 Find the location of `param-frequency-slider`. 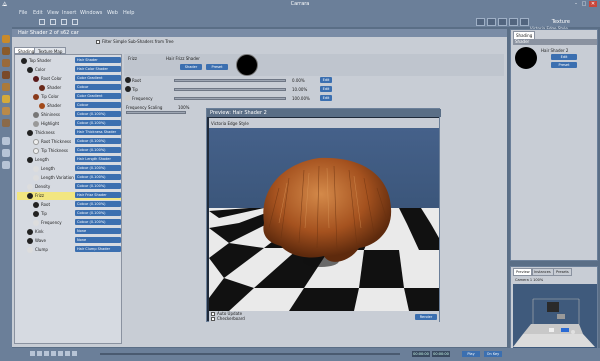

param-frequency-slider is located at coordinates (230, 98).